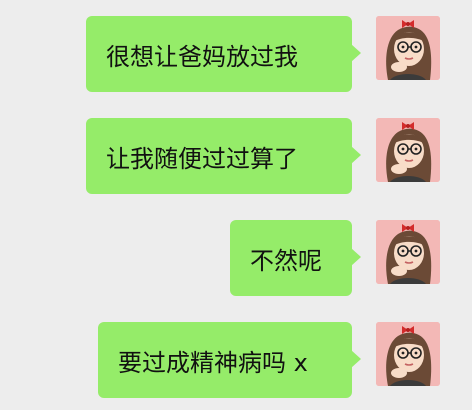 The image size is (472, 410). I want to click on message-text: 让我随便过过算了, so click(202, 158).